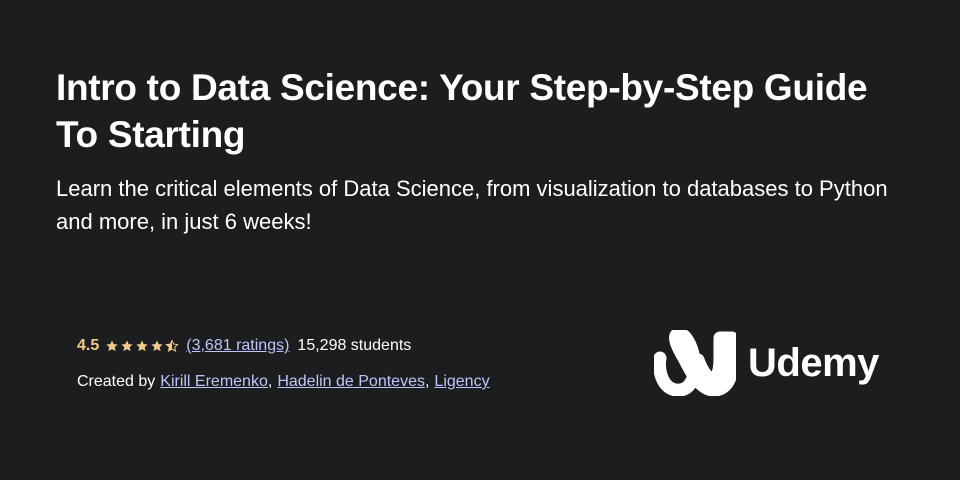 The width and height of the screenshot is (960, 480). Describe the element at coordinates (354, 345) in the screenshot. I see `students-count: 15,298 students` at that location.